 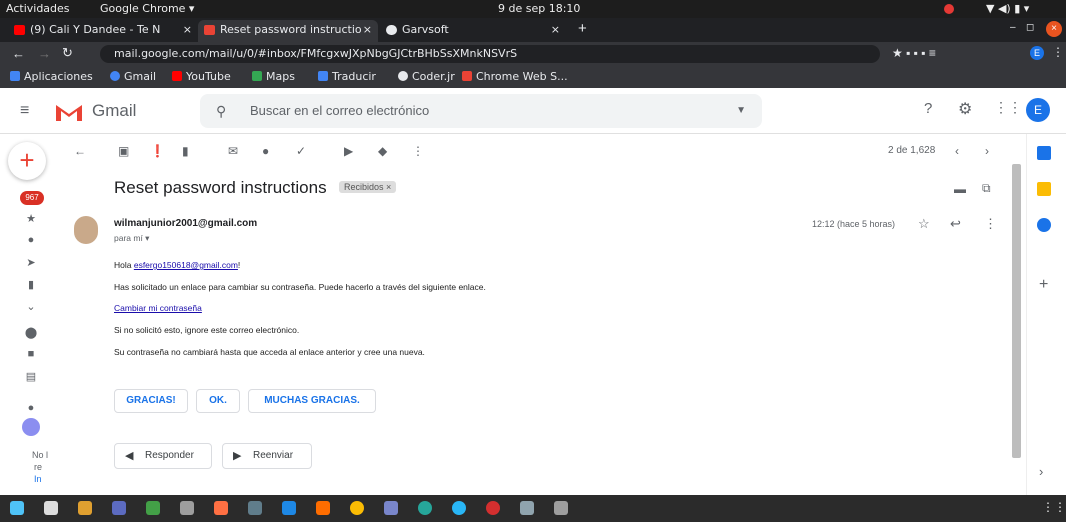 What do you see at coordinates (86, 230) in the screenshot?
I see `sender-avatar` at bounding box center [86, 230].